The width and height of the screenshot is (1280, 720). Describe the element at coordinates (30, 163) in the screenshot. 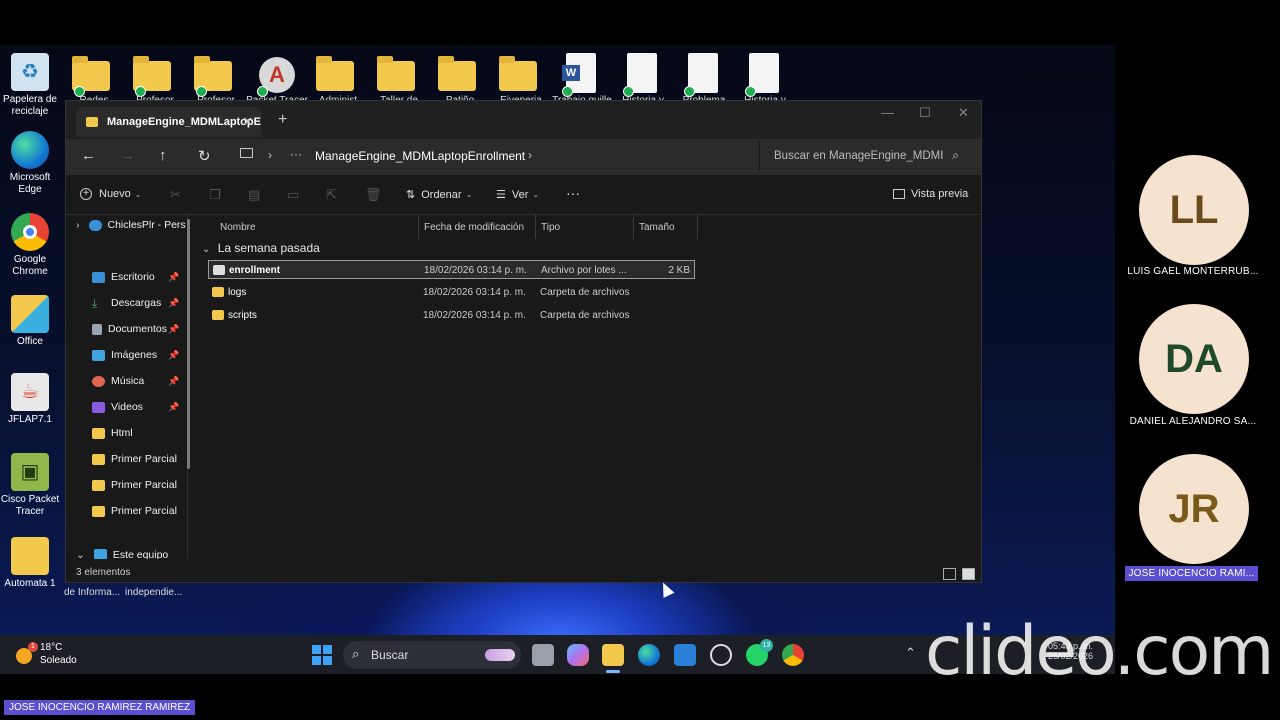

I see `desktop-icon-edge: Microsoft Edge` at that location.